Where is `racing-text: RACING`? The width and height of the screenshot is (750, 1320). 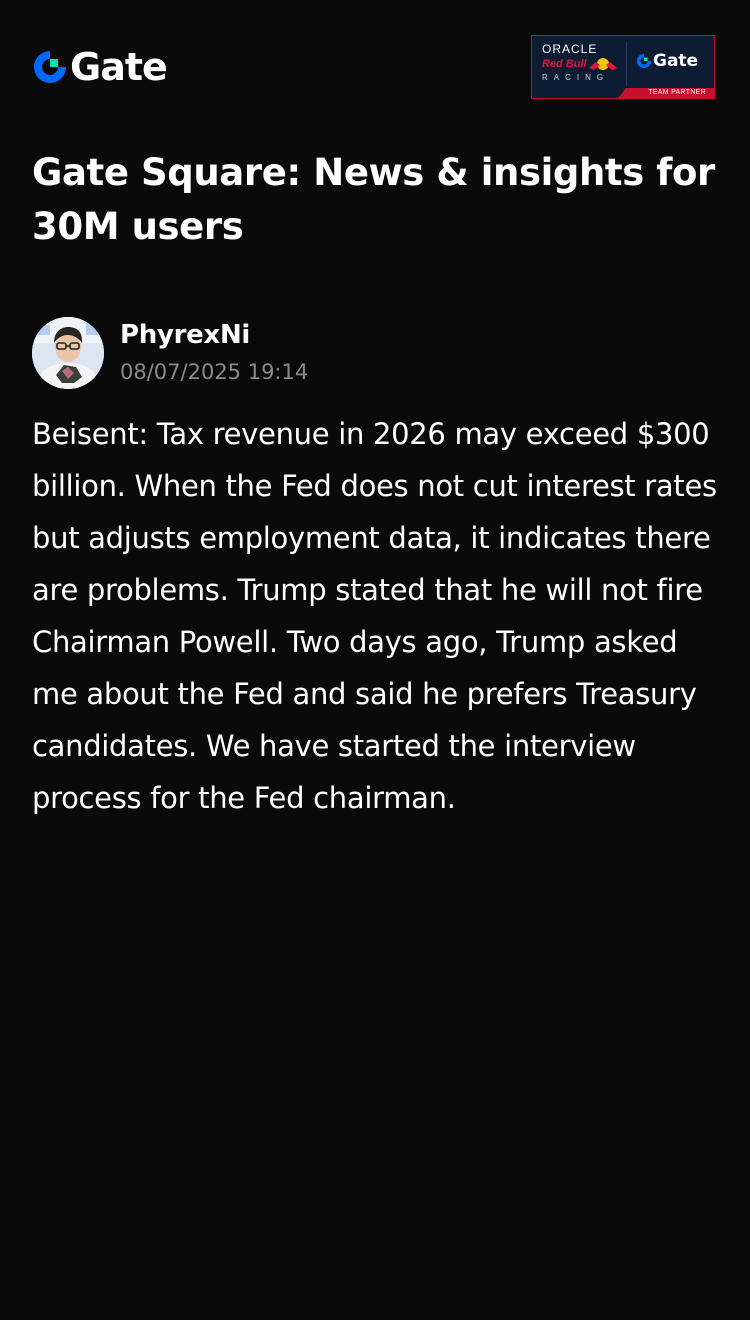 racing-text: RACING is located at coordinates (576, 77).